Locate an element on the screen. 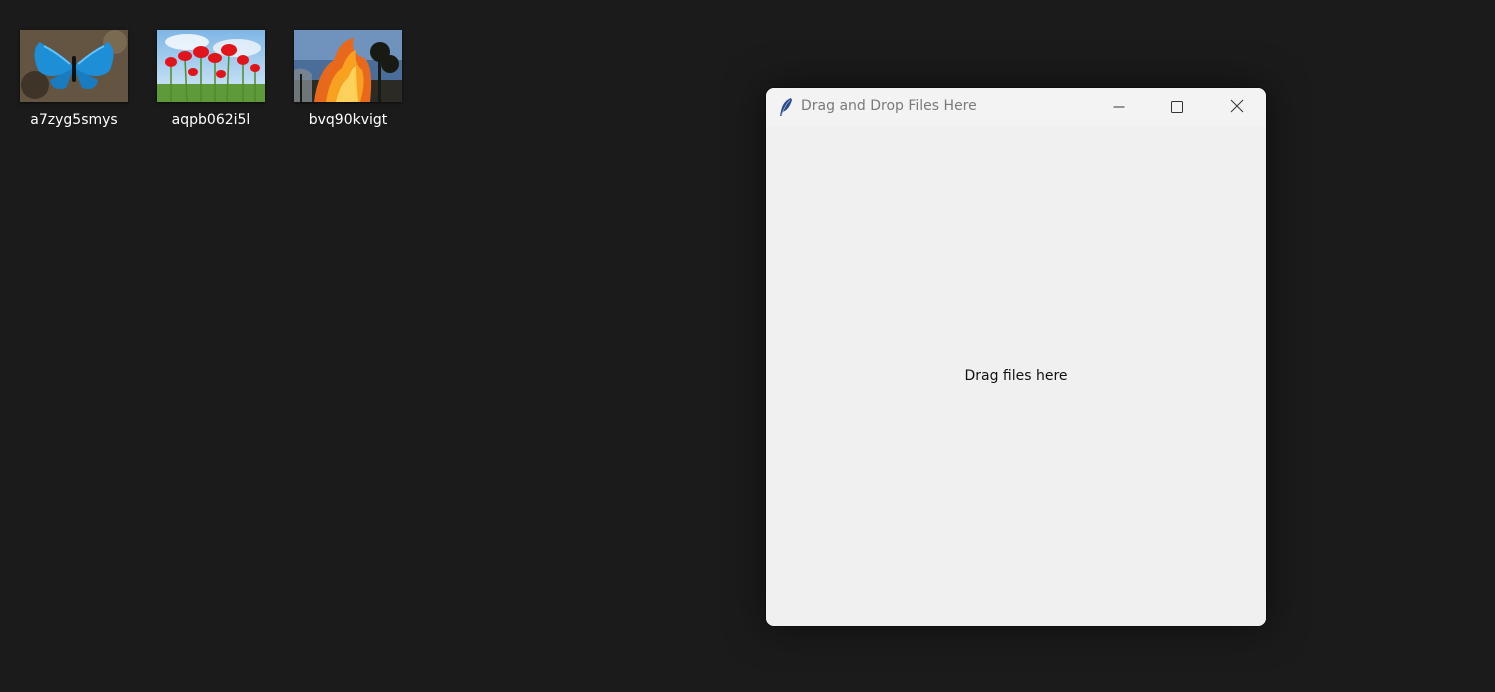  window-title: Drag and Drop Files Here is located at coordinates (889, 106).